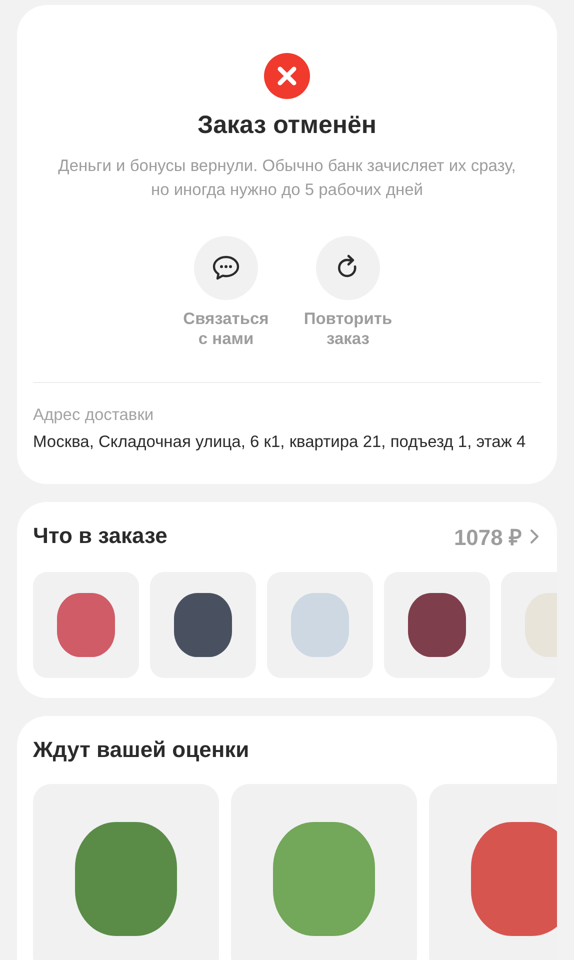  What do you see at coordinates (226, 292) in the screenshot?
I see `contact-us-button: Связаться с нами` at bounding box center [226, 292].